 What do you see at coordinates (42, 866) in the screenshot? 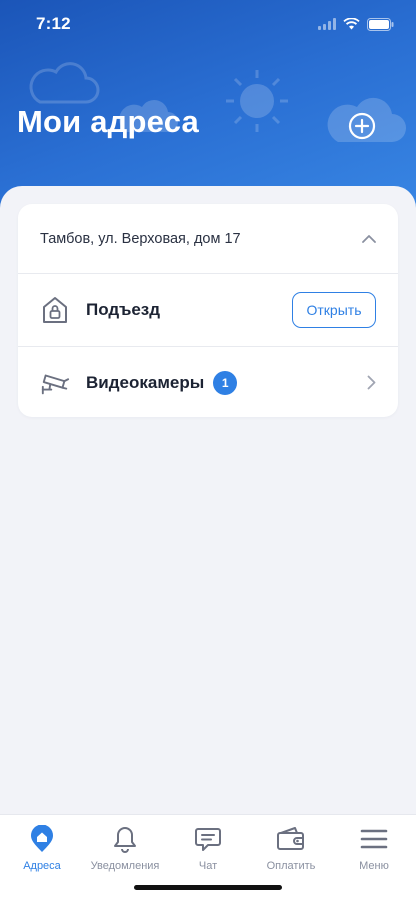
I see `tab-label: Адреса` at bounding box center [42, 866].